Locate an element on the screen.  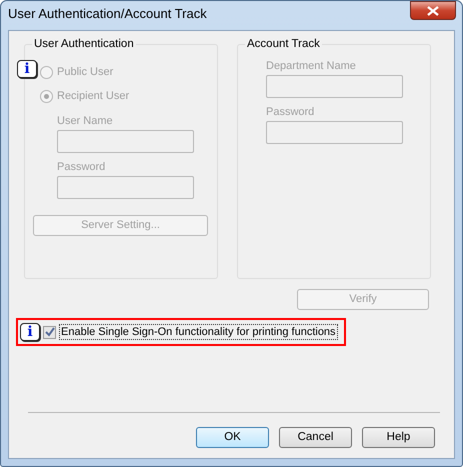
close-icon is located at coordinates (433, 11).